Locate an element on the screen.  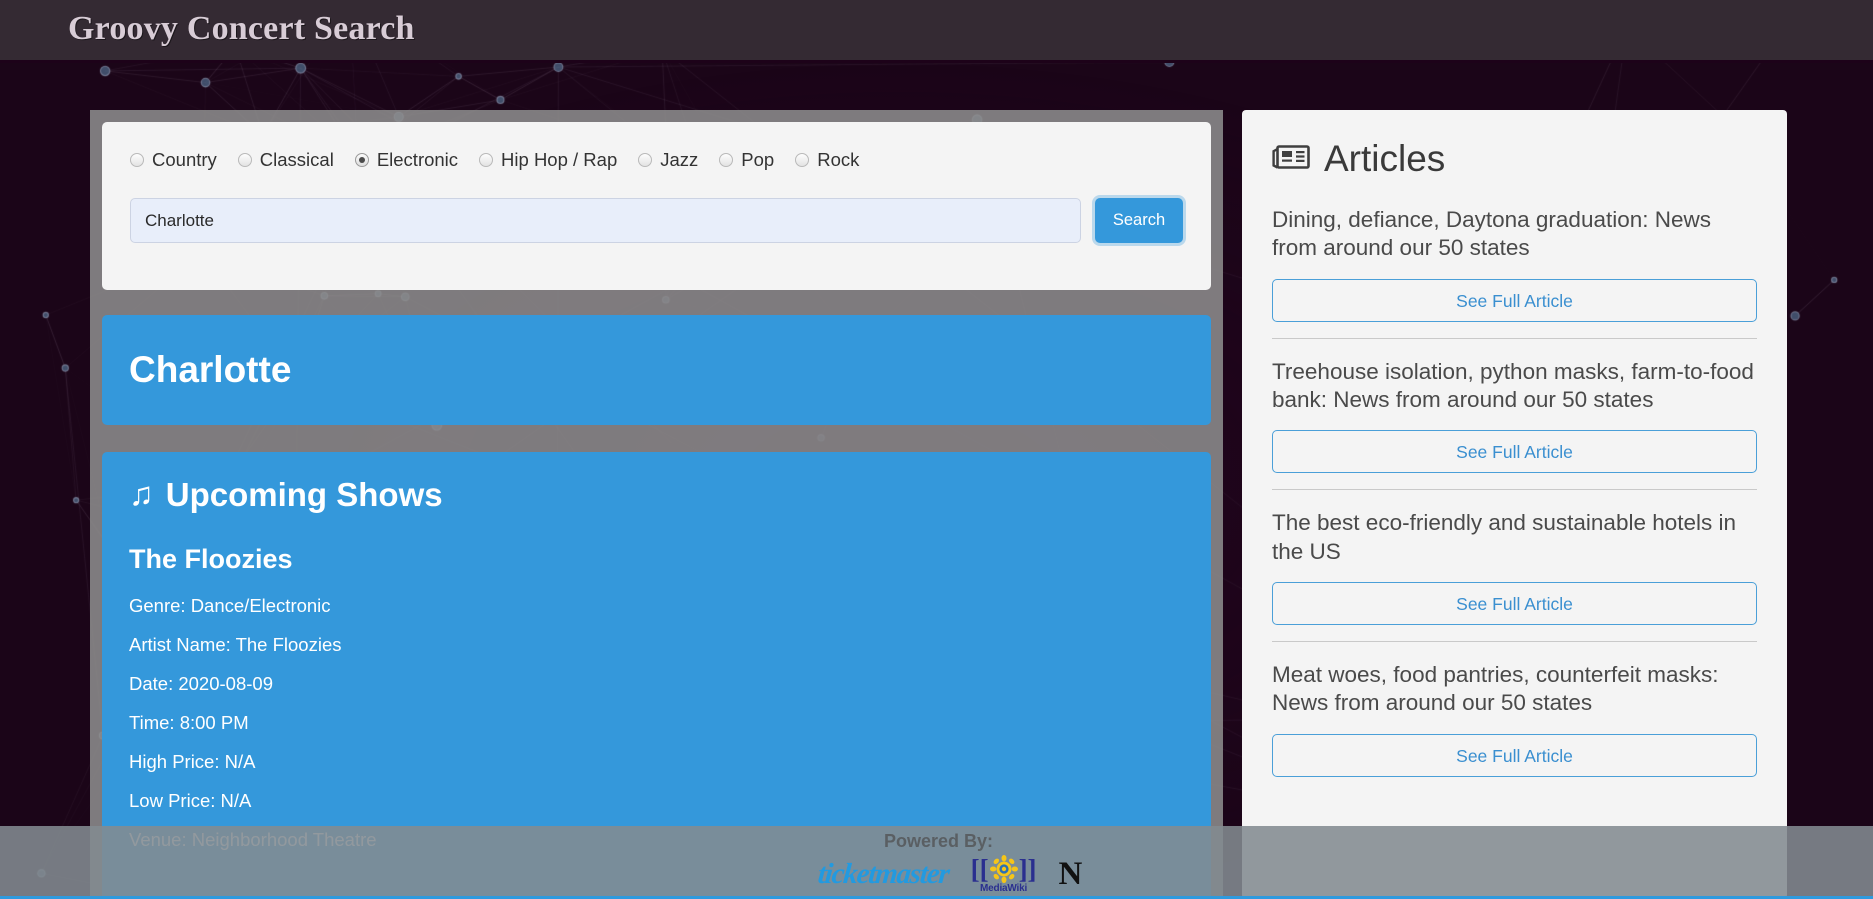
genre-radio-label: Classical is located at coordinates (296, 159).